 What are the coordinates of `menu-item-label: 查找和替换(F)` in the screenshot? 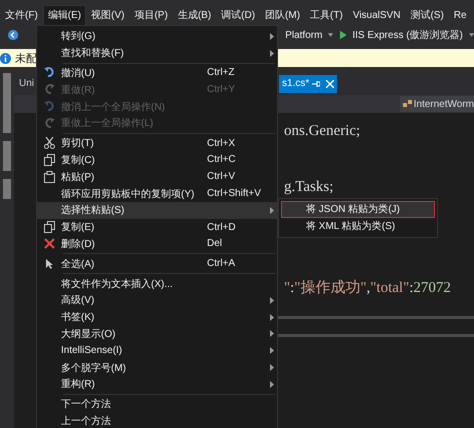 It's located at (93, 53).